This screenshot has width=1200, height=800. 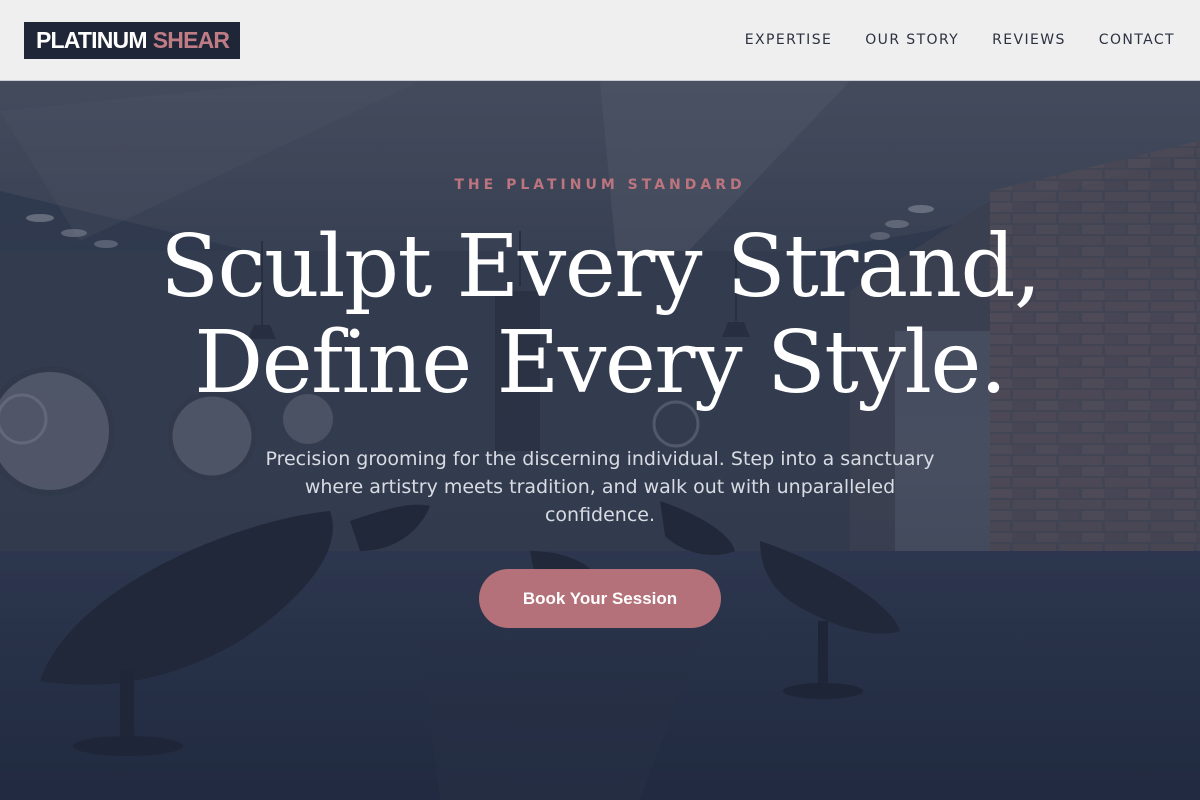 I want to click on brand-logo: PLATINUM SHEAR, so click(x=132, y=40).